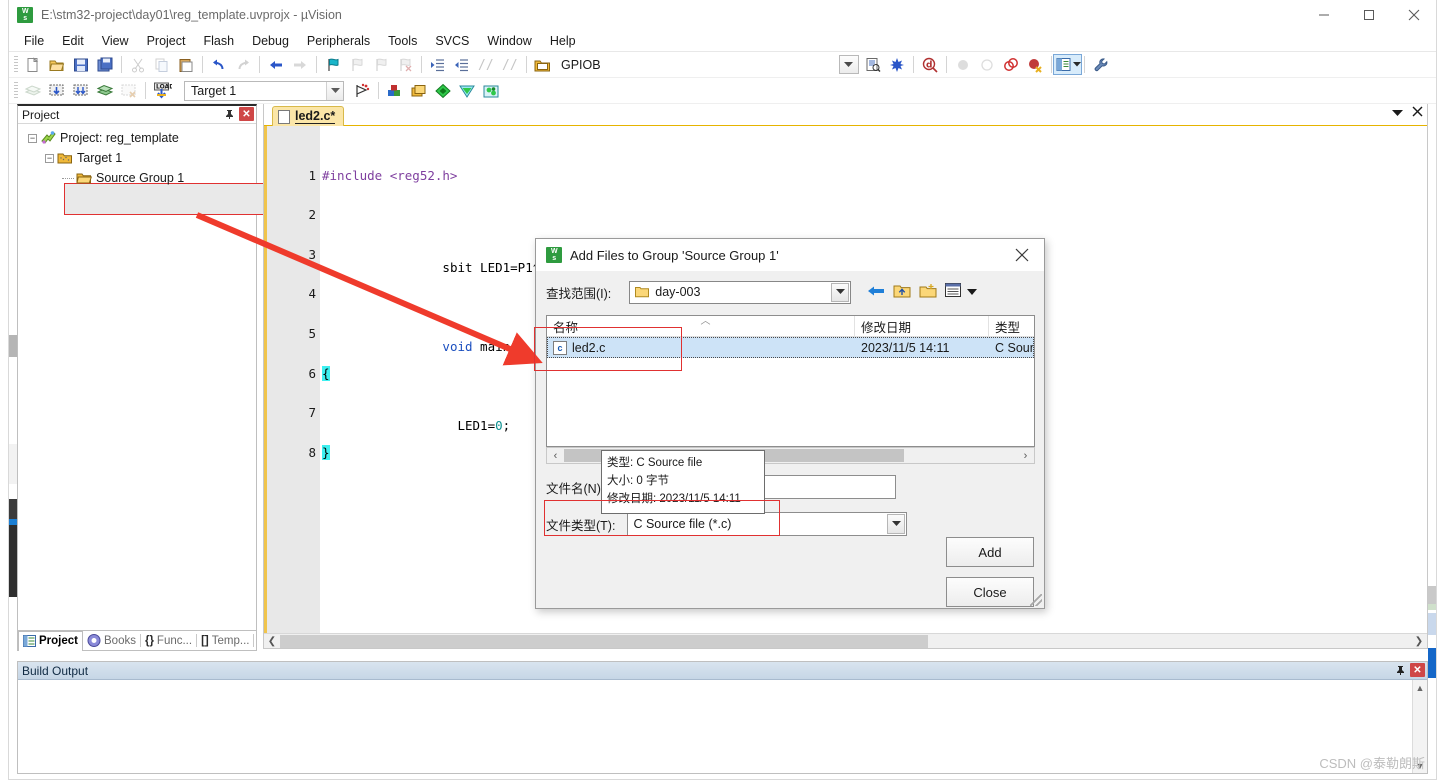  Describe the element at coordinates (129, 91) in the screenshot. I see `stop-build-icon` at that location.